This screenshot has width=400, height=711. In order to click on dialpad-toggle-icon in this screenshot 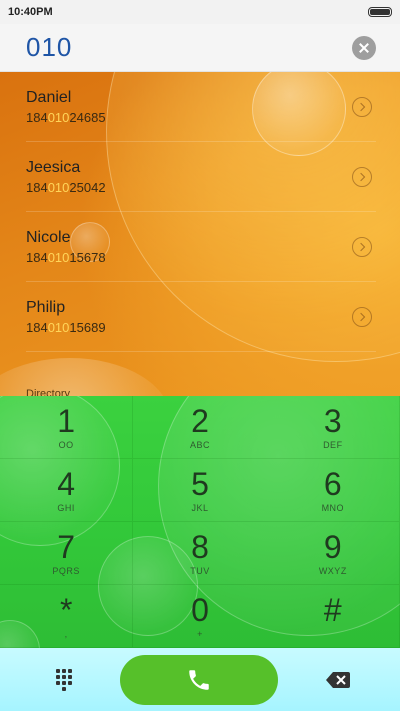, I will do `click(64, 679)`.